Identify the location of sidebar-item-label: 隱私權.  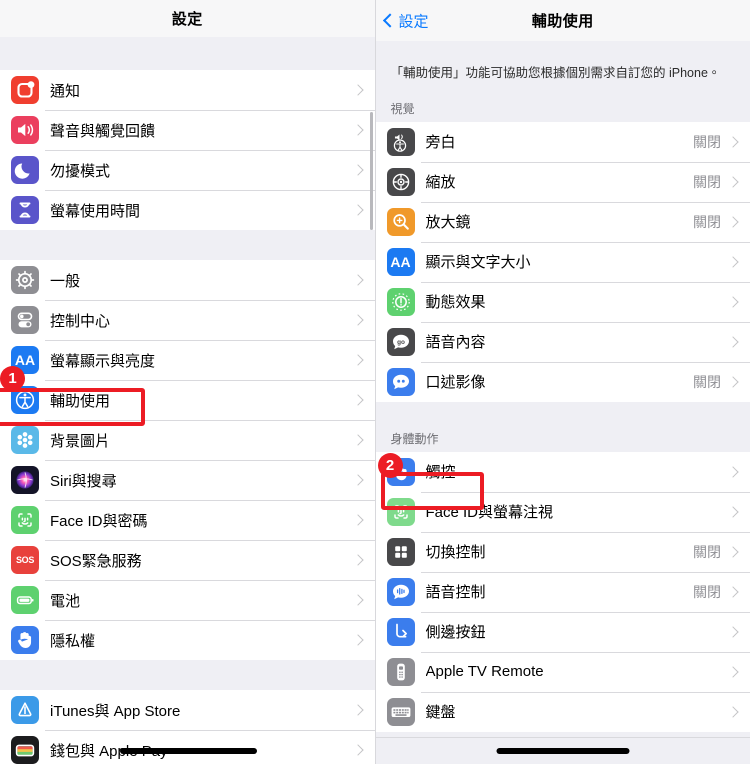
(73, 641).